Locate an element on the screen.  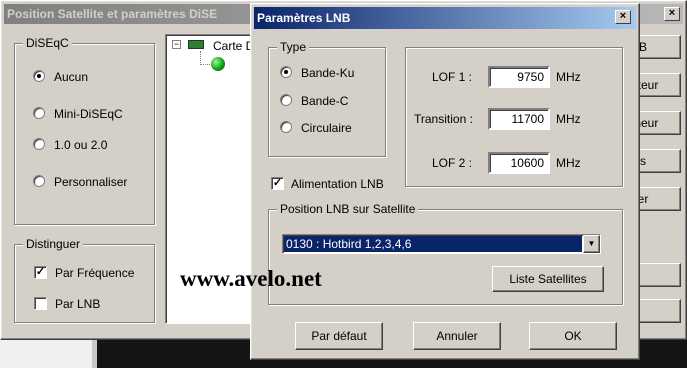
liste-satellites-button: Liste Satellites is located at coordinates (548, 279).